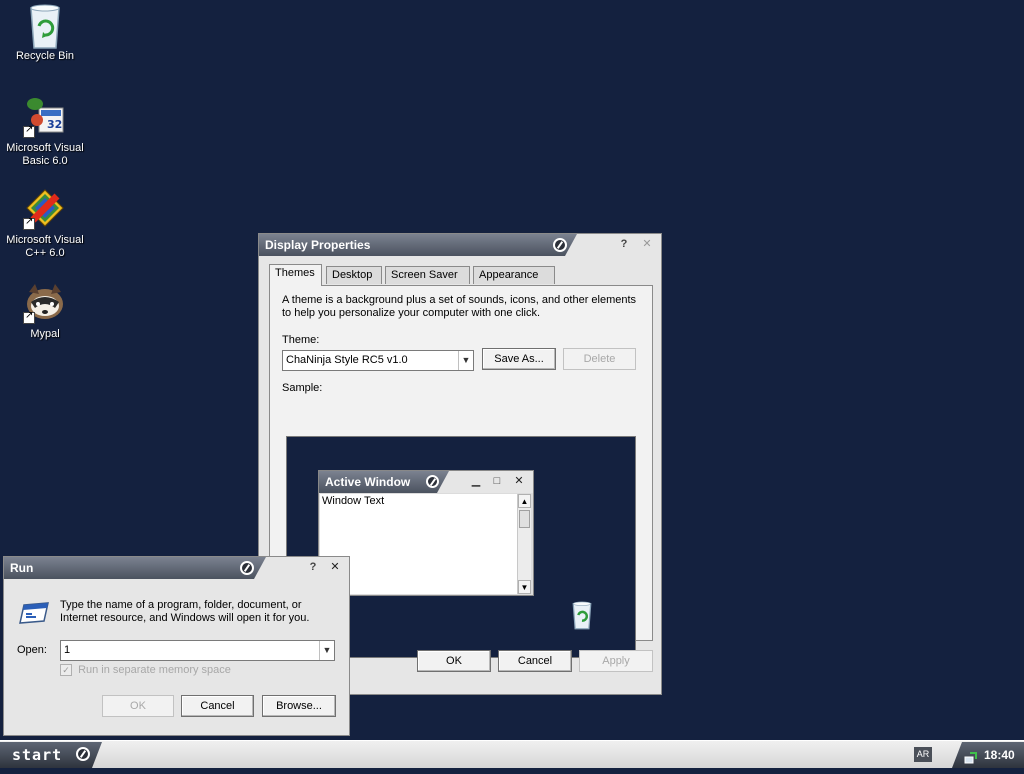 This screenshot has width=1024, height=774. I want to click on desktop-icon-mypal: Mypal, so click(45, 310).